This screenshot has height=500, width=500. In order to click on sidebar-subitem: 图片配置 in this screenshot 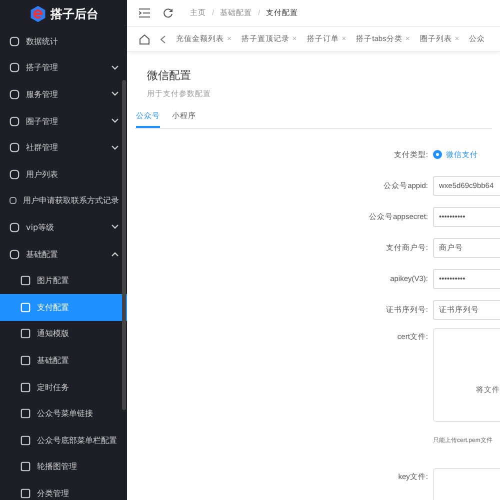, I will do `click(63, 280)`.